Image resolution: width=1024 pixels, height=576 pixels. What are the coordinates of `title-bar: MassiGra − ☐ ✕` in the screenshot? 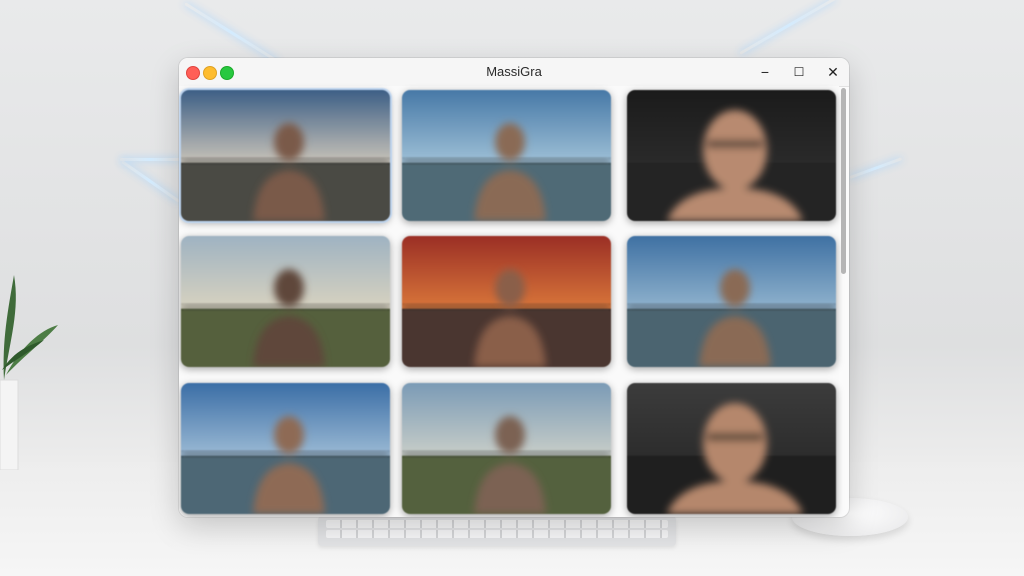 It's located at (514, 72).